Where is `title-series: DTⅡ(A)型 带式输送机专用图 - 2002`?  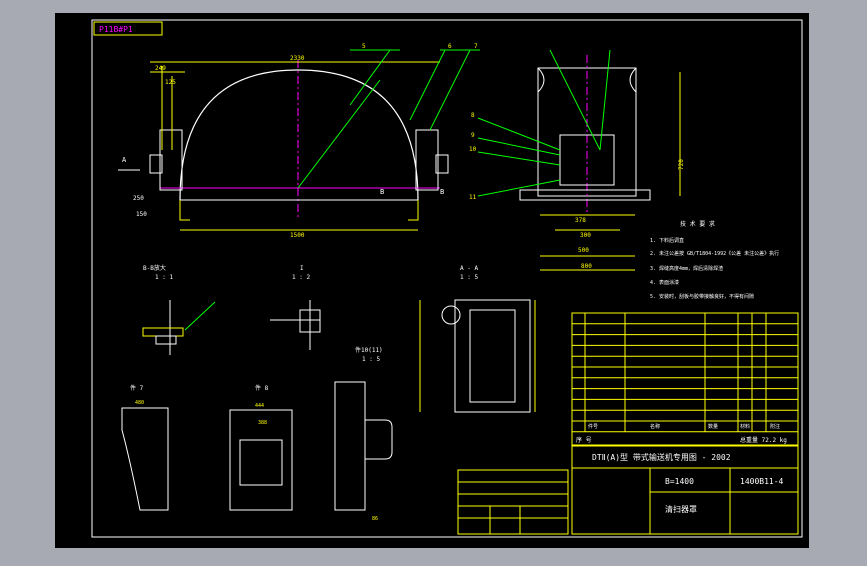 title-series: DTⅡ(A)型 带式输送机专用图 - 2002 is located at coordinates (661, 457).